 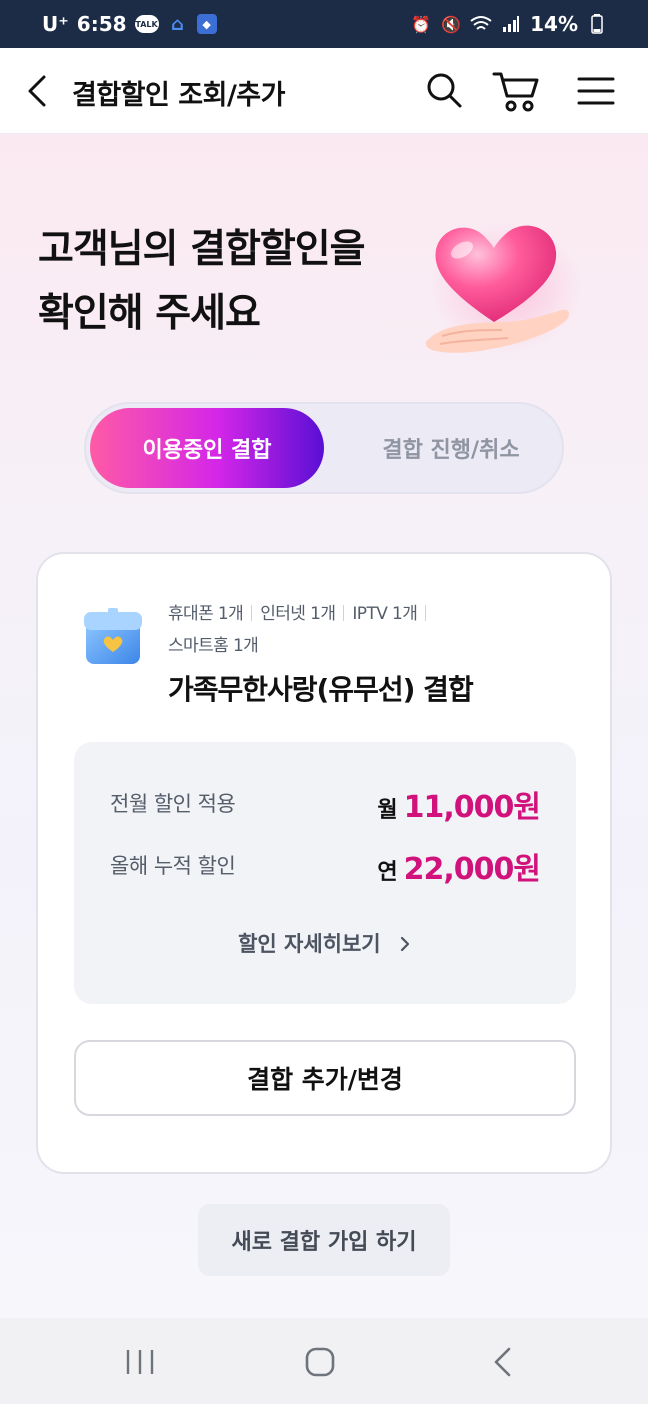 What do you see at coordinates (309, 944) in the screenshot?
I see `discount-detail-label: 할인 자세히보기` at bounding box center [309, 944].